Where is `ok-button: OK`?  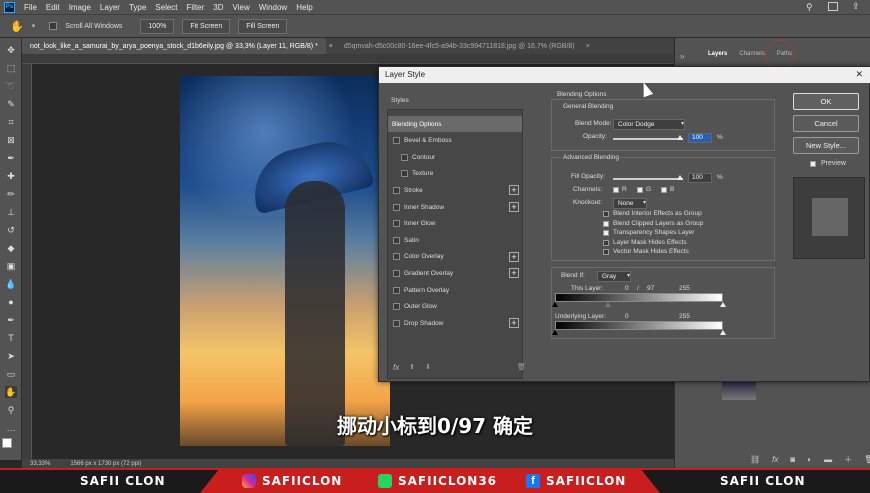 ok-button: OK is located at coordinates (826, 101).